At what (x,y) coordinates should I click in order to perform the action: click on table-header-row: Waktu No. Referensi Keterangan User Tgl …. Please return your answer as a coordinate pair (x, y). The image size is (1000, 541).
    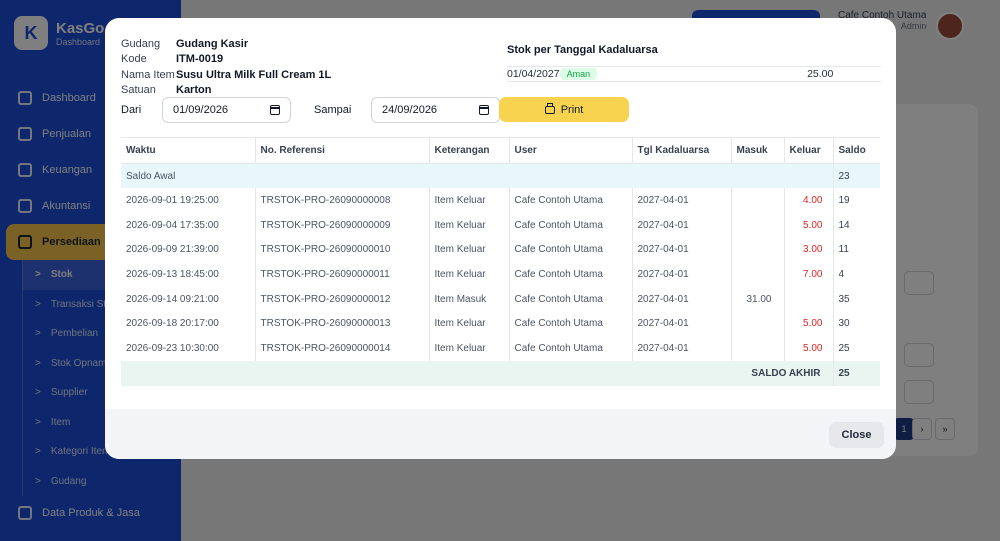
    Looking at the image, I should click on (500, 150).